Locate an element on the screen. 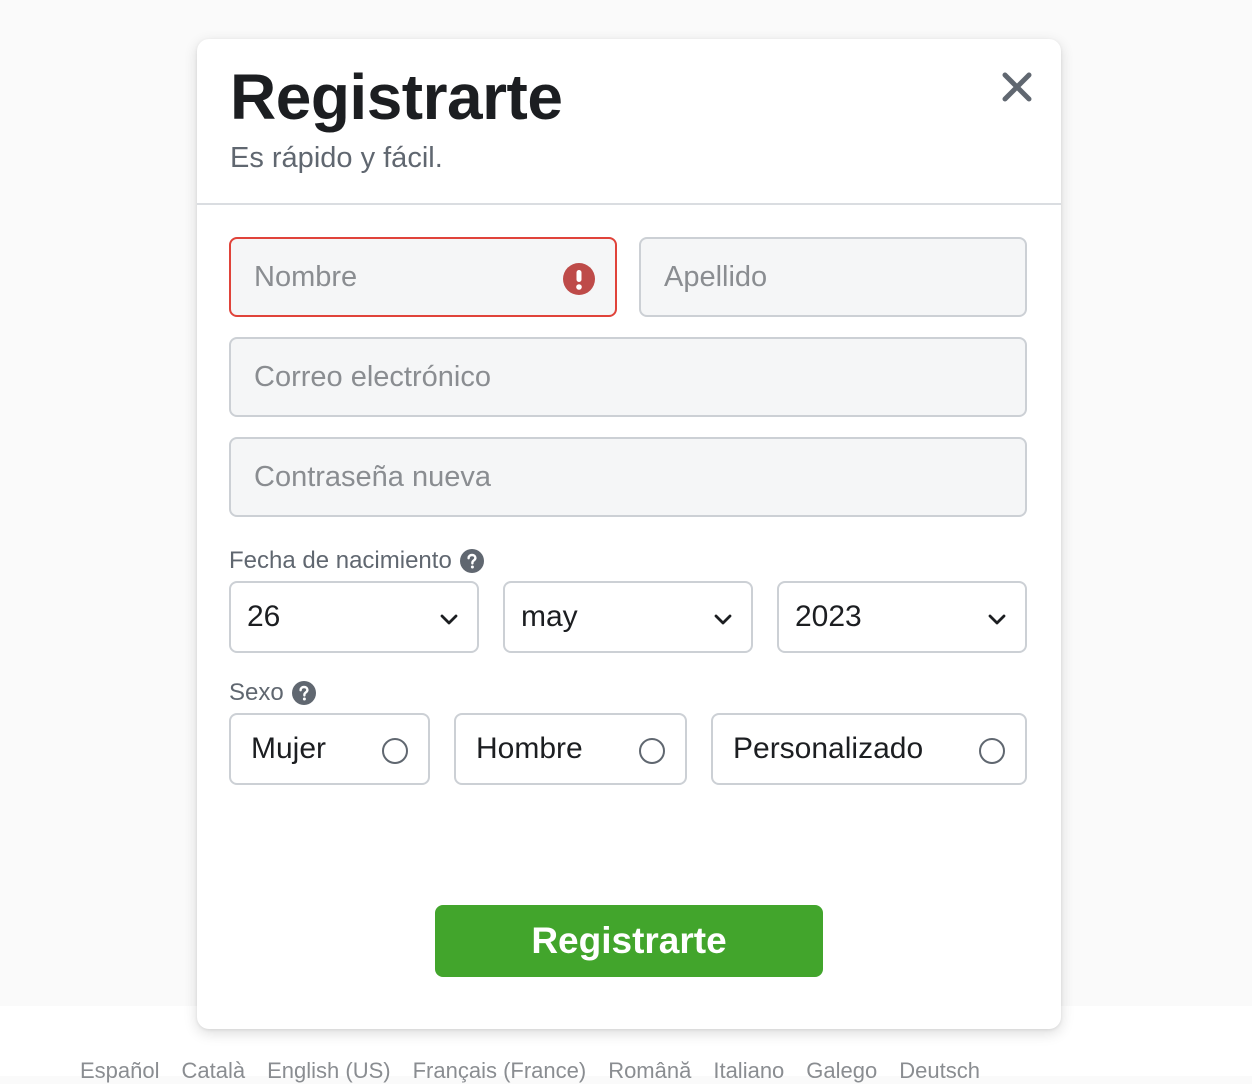  header-divider is located at coordinates (629, 204).